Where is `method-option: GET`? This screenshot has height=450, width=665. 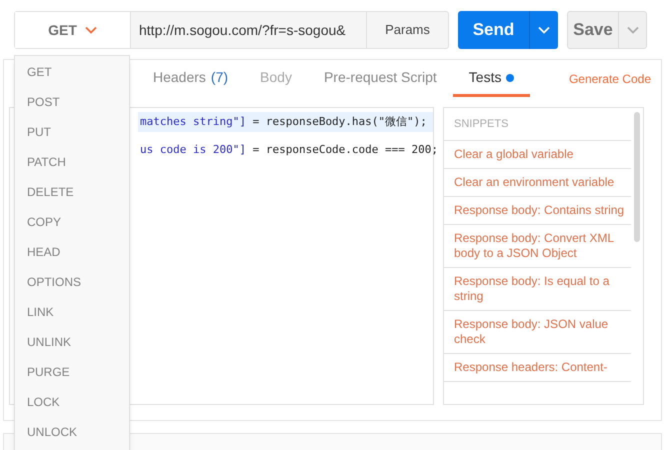
method-option: GET is located at coordinates (72, 72).